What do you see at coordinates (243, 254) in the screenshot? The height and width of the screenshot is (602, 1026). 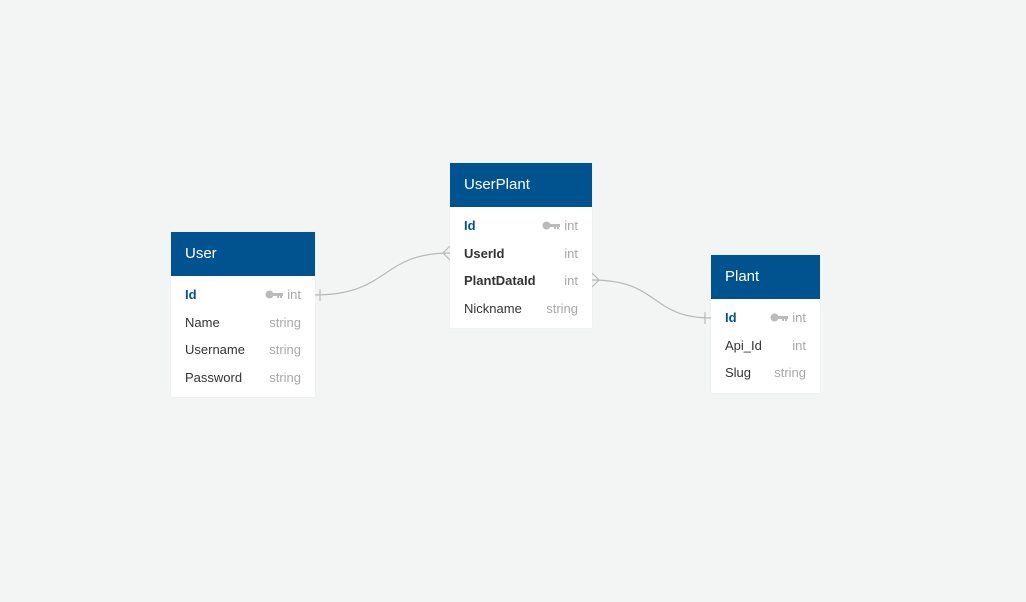 I see `table-header: User` at bounding box center [243, 254].